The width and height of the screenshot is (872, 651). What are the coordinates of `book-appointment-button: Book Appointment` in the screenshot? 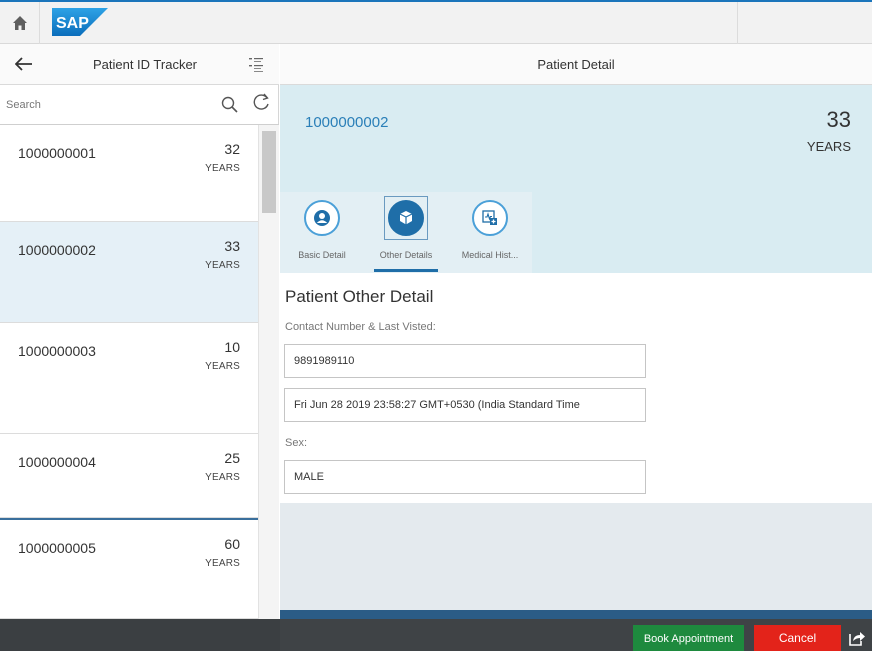 It's located at (688, 638).